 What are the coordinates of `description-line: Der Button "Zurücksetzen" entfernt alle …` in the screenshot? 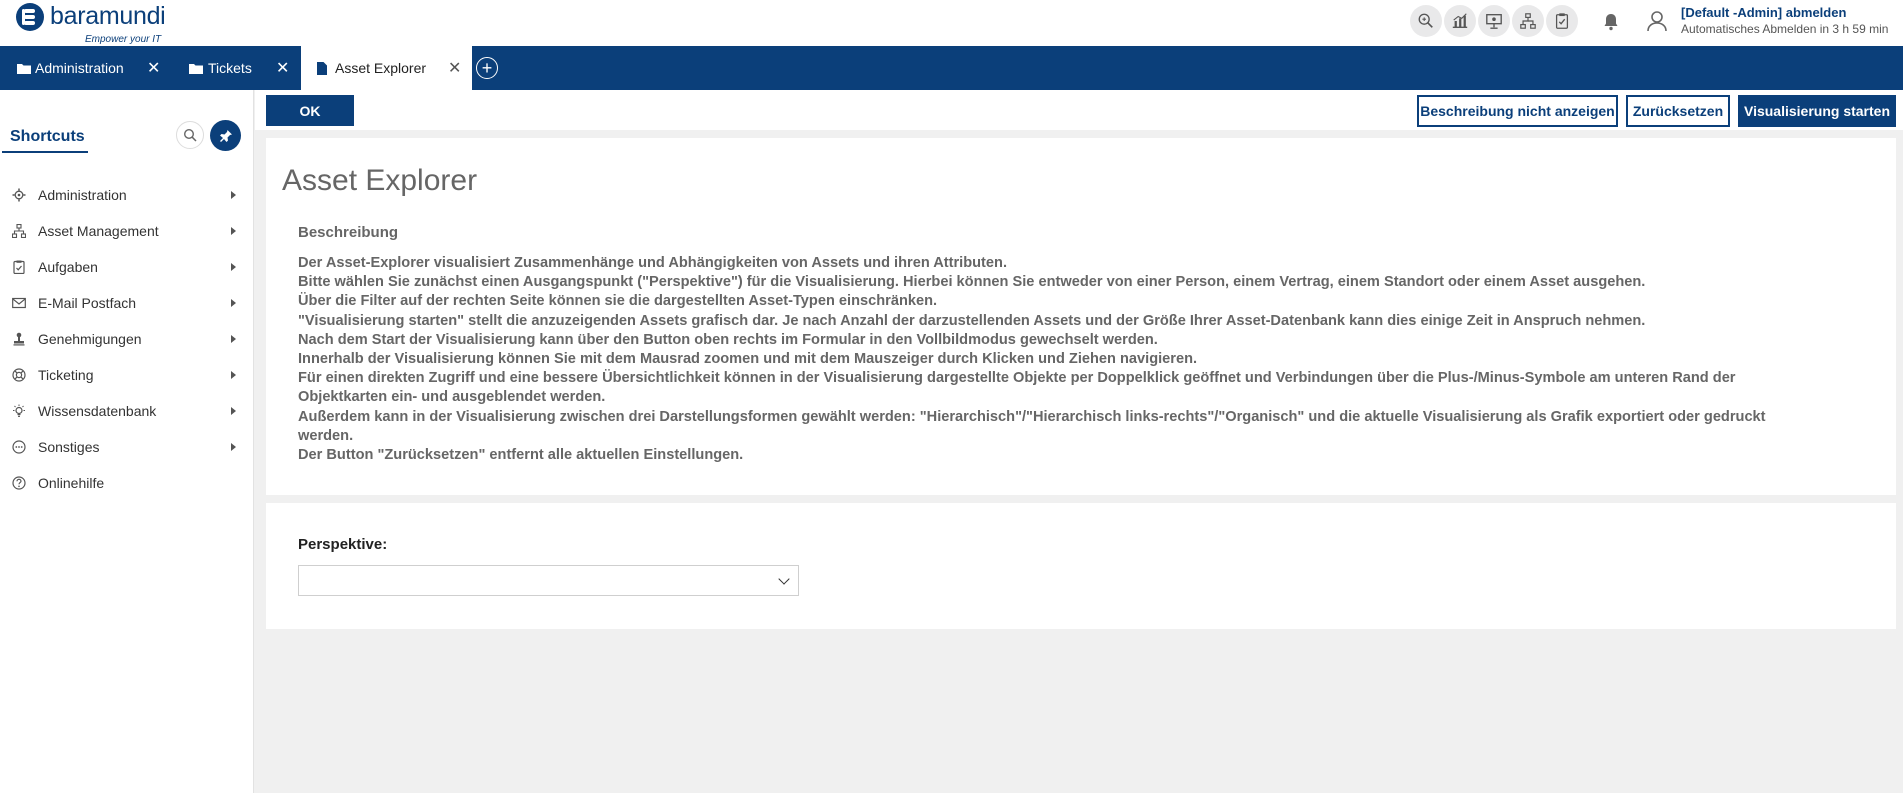 It's located at (521, 455).